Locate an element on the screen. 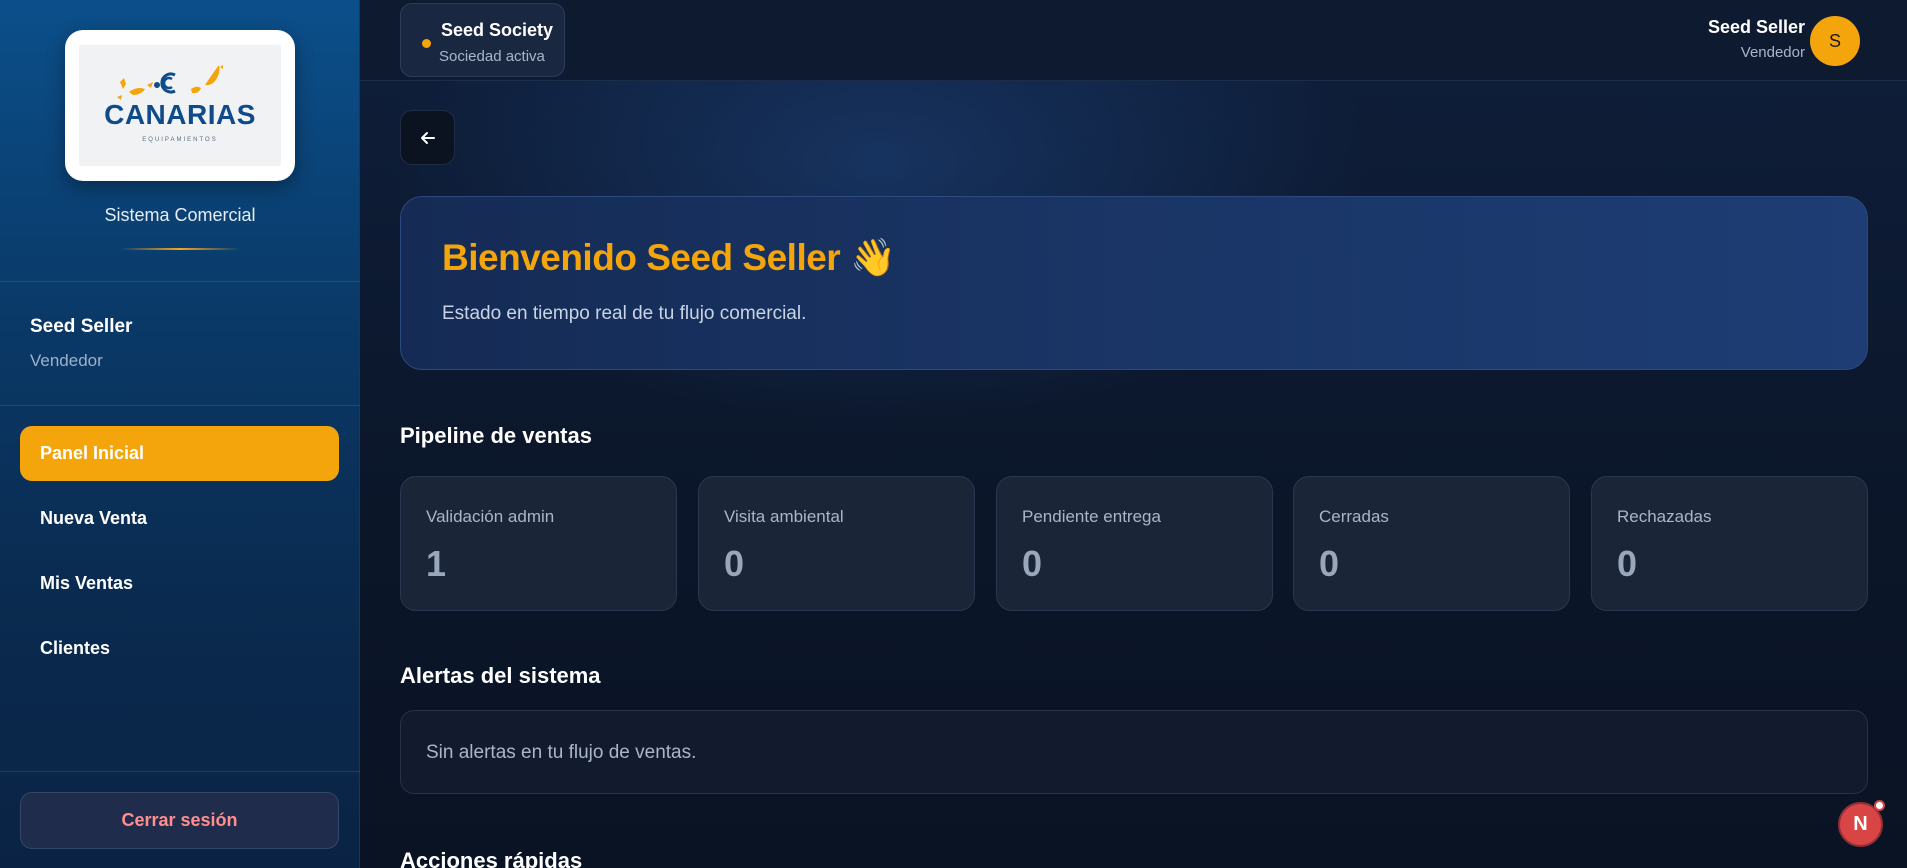  logo-card: CANARIAS EQUIPAMIENTOS is located at coordinates (180, 105).